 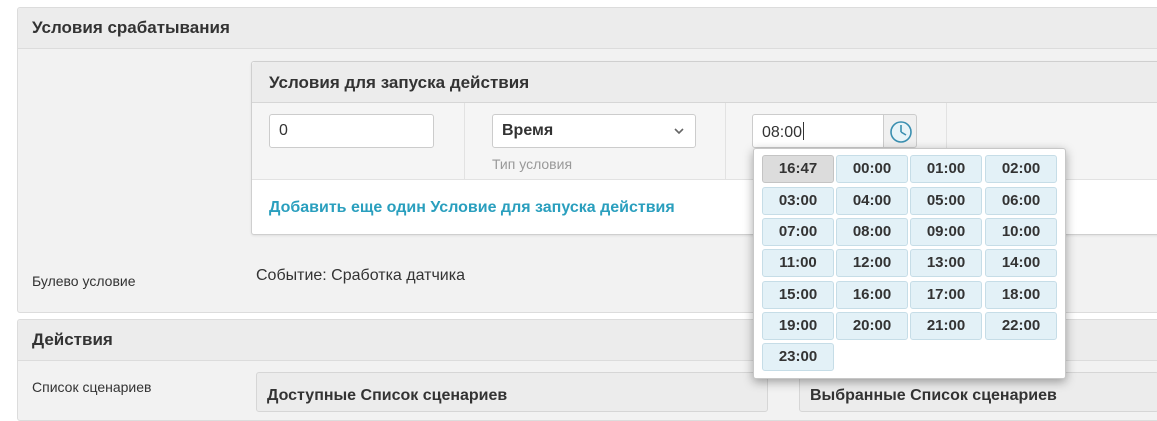 I want to click on time-slot: 05:00, so click(x=946, y=201).